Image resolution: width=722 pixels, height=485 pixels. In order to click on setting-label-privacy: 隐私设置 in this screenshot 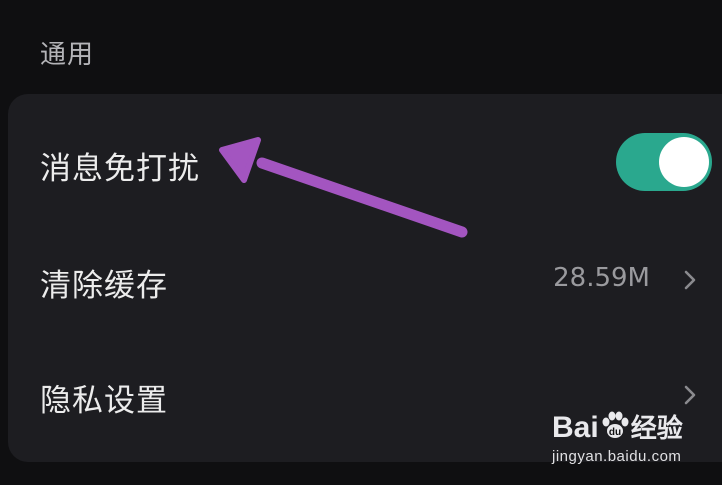, I will do `click(104, 401)`.